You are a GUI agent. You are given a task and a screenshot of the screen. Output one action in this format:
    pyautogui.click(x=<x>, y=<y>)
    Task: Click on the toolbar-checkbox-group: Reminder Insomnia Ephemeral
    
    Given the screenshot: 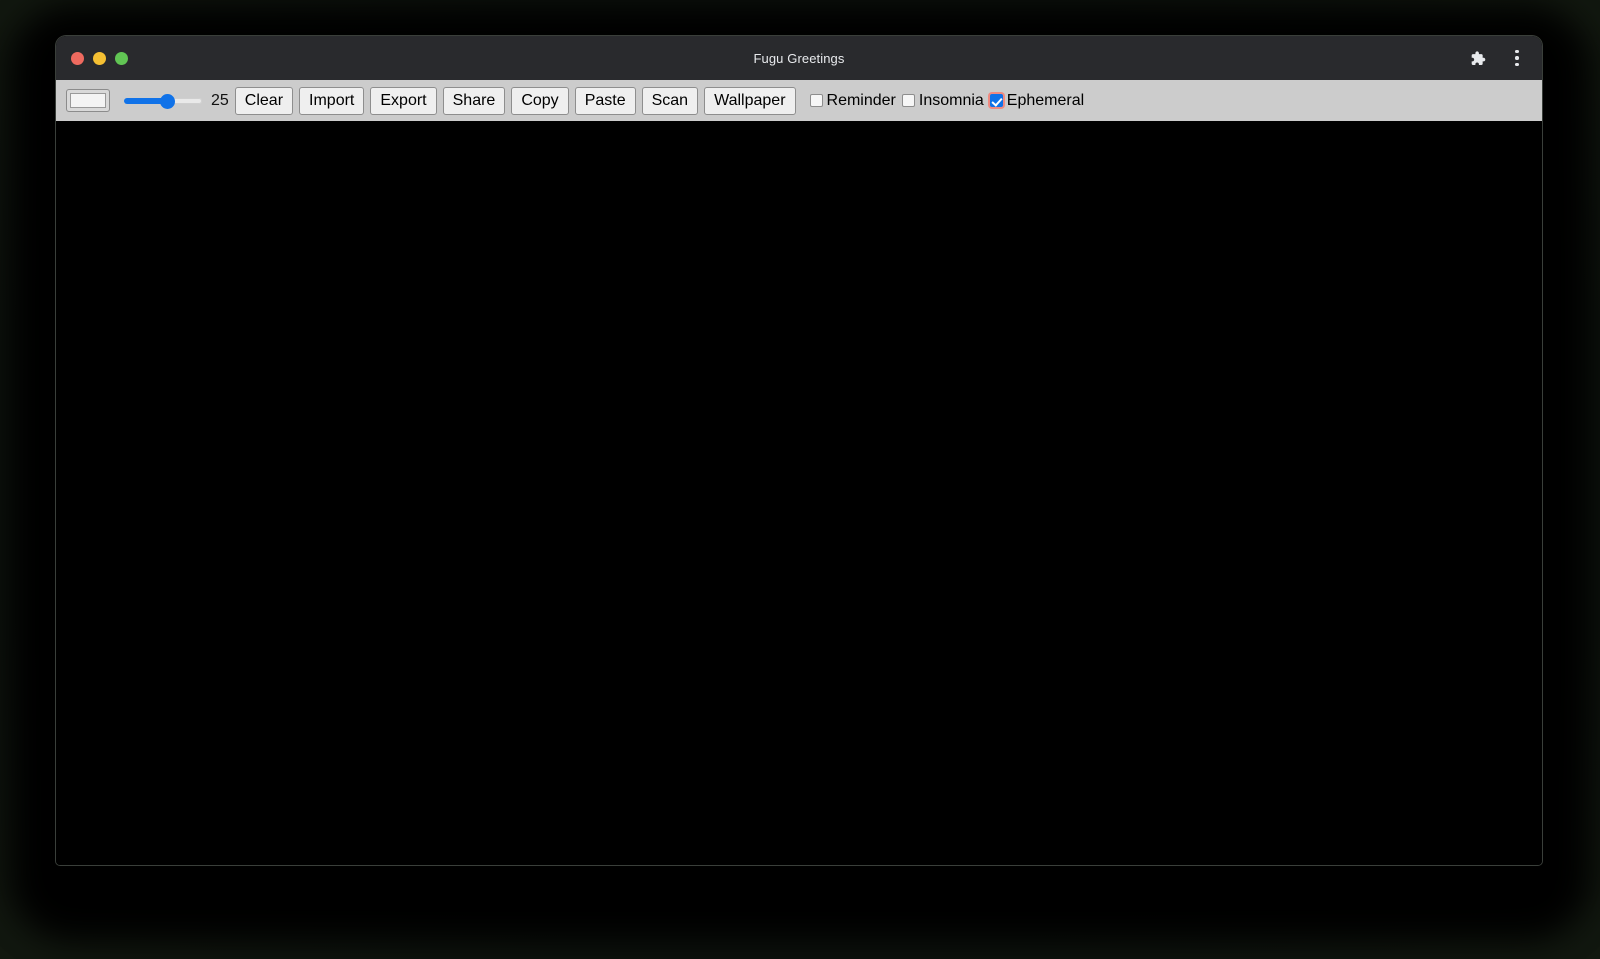 What is the action you would take?
    pyautogui.click(x=950, y=100)
    